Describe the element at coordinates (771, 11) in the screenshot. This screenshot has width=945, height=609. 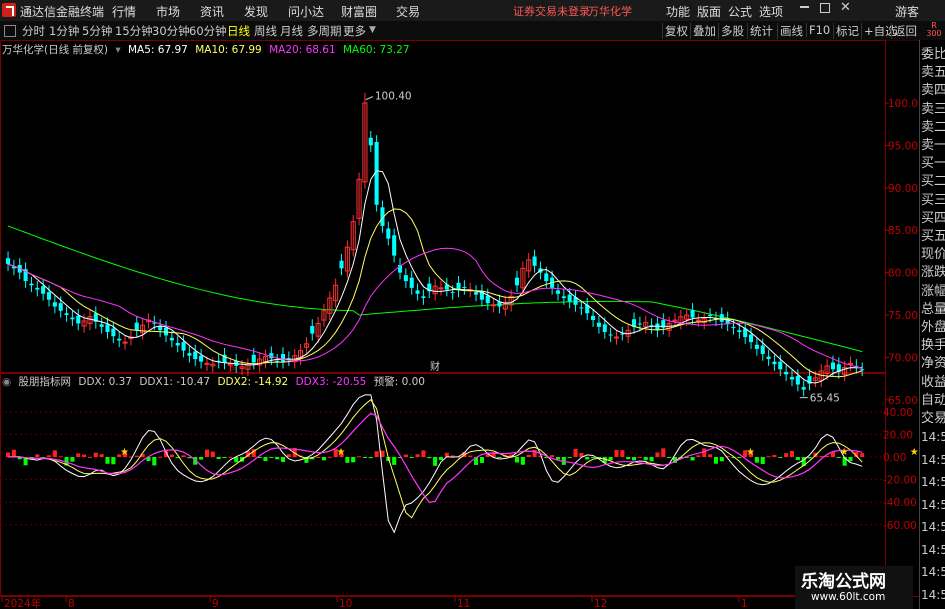
I see `menu-options: 选项` at that location.